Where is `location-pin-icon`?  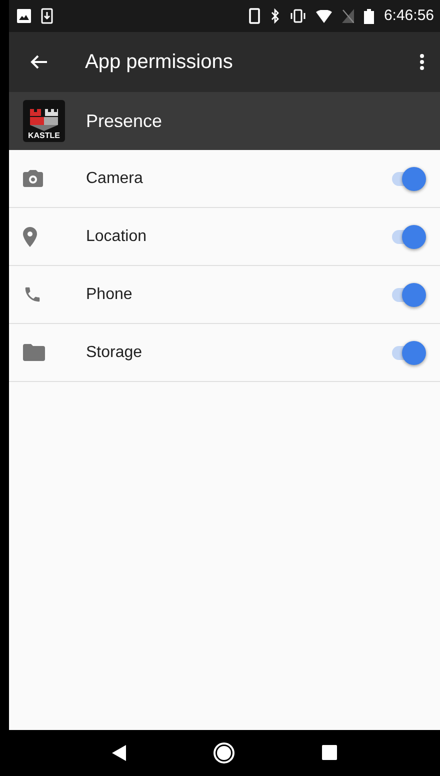
location-pin-icon is located at coordinates (30, 236).